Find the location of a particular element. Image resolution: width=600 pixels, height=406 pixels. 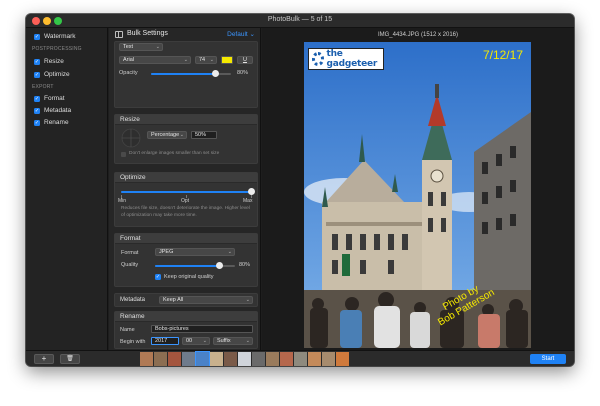

sidebar-item-format: Format is located at coordinates (49, 98).